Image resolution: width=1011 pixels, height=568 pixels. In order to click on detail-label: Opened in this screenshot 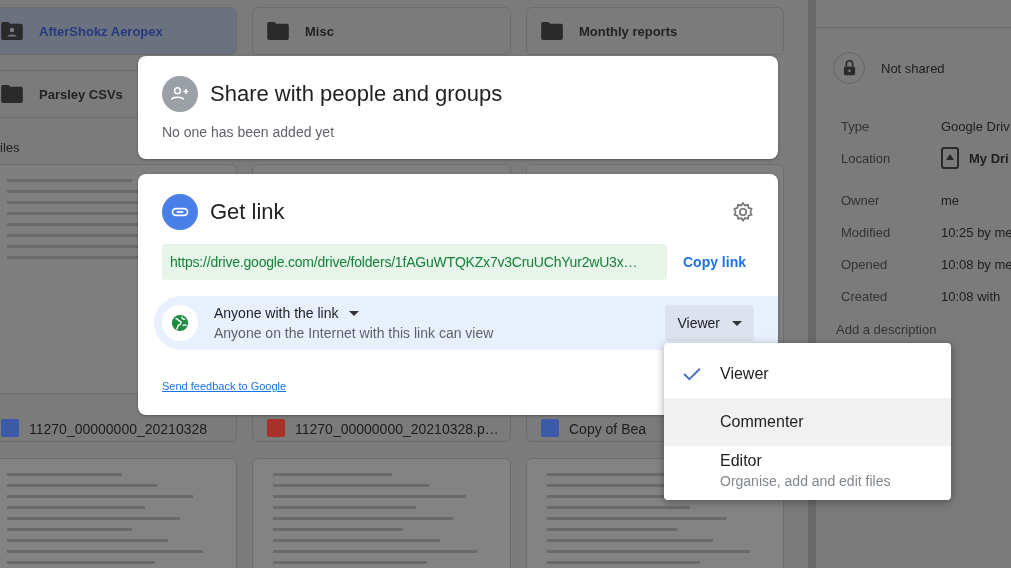, I will do `click(865, 264)`.